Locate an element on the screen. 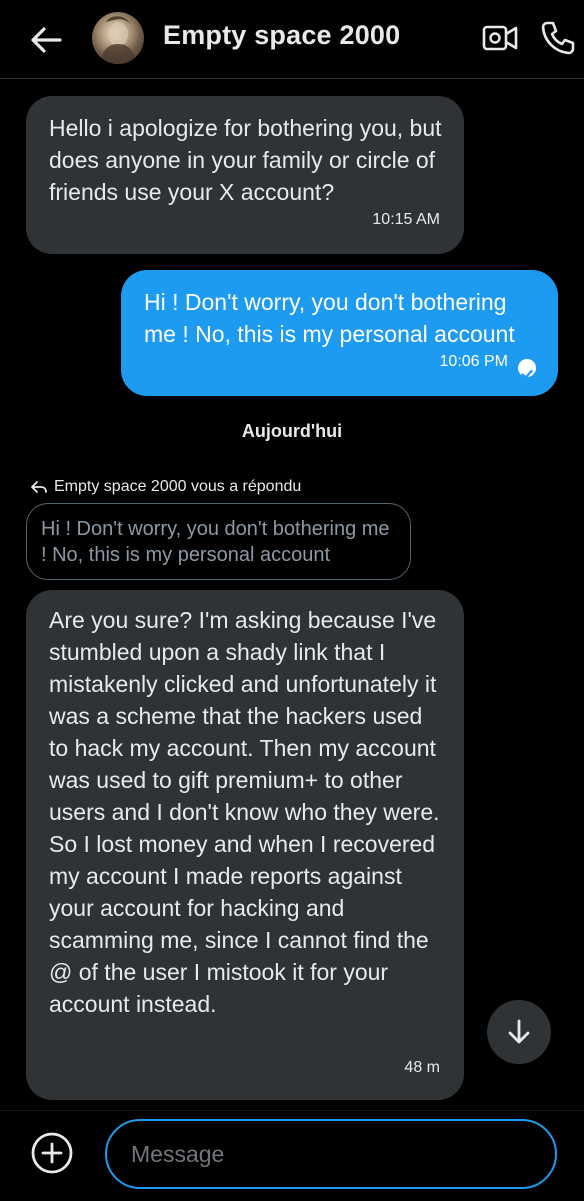 This screenshot has width=584, height=1201. message-time: 10:06 PM is located at coordinates (473, 361).